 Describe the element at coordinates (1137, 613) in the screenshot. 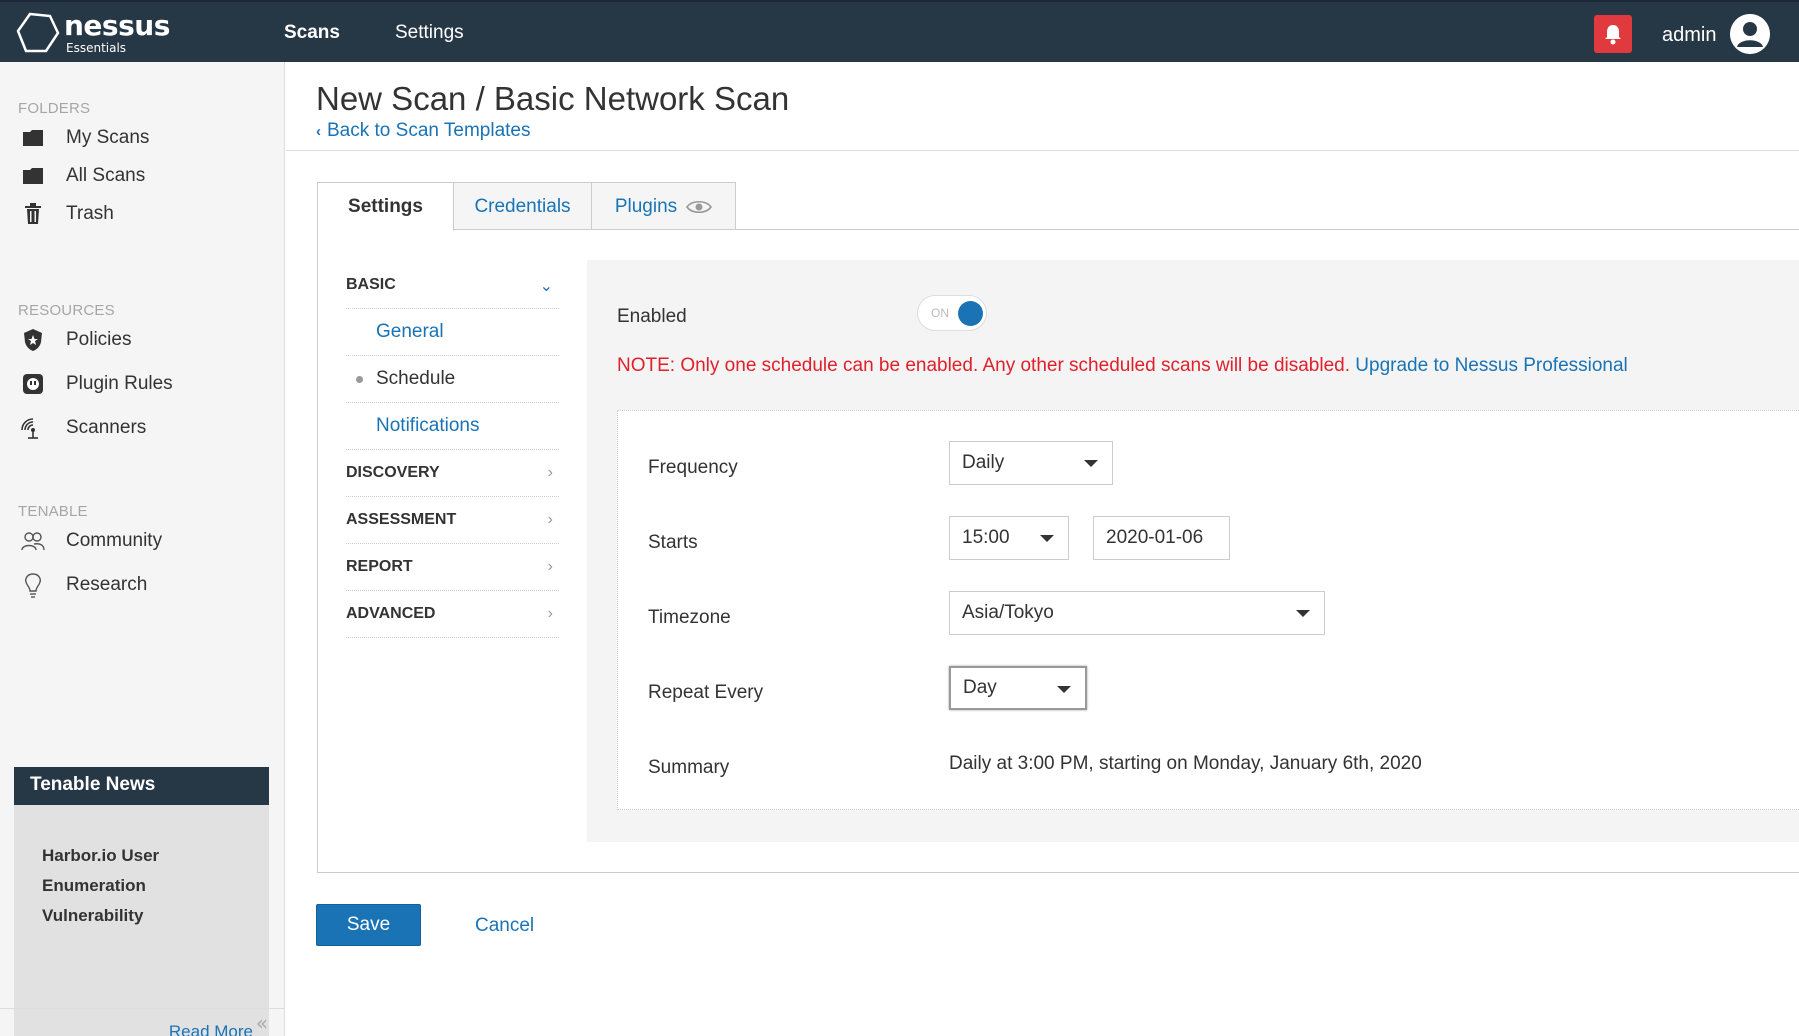

I see `timezone-select: Asia/Tokyo` at that location.